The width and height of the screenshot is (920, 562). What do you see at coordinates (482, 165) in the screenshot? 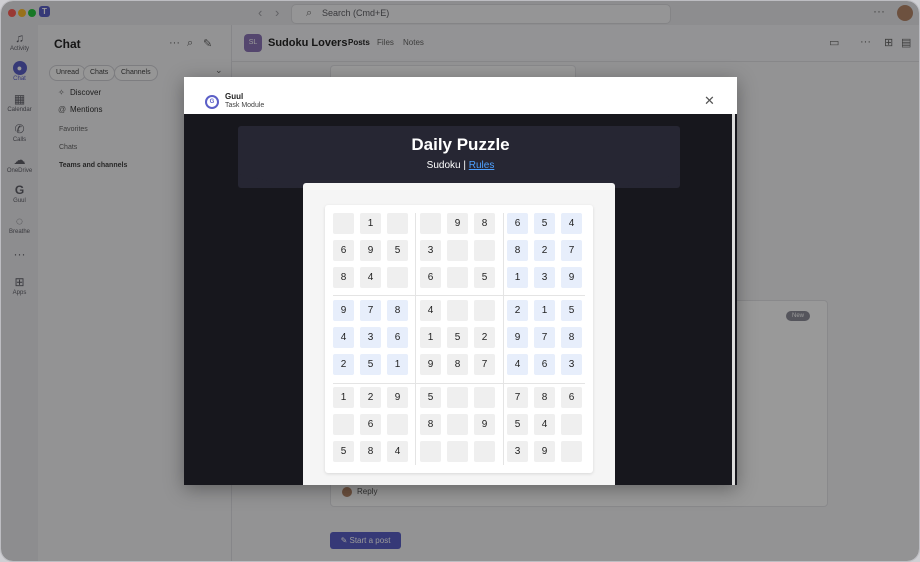
I see `rules-link: Rules` at bounding box center [482, 165].